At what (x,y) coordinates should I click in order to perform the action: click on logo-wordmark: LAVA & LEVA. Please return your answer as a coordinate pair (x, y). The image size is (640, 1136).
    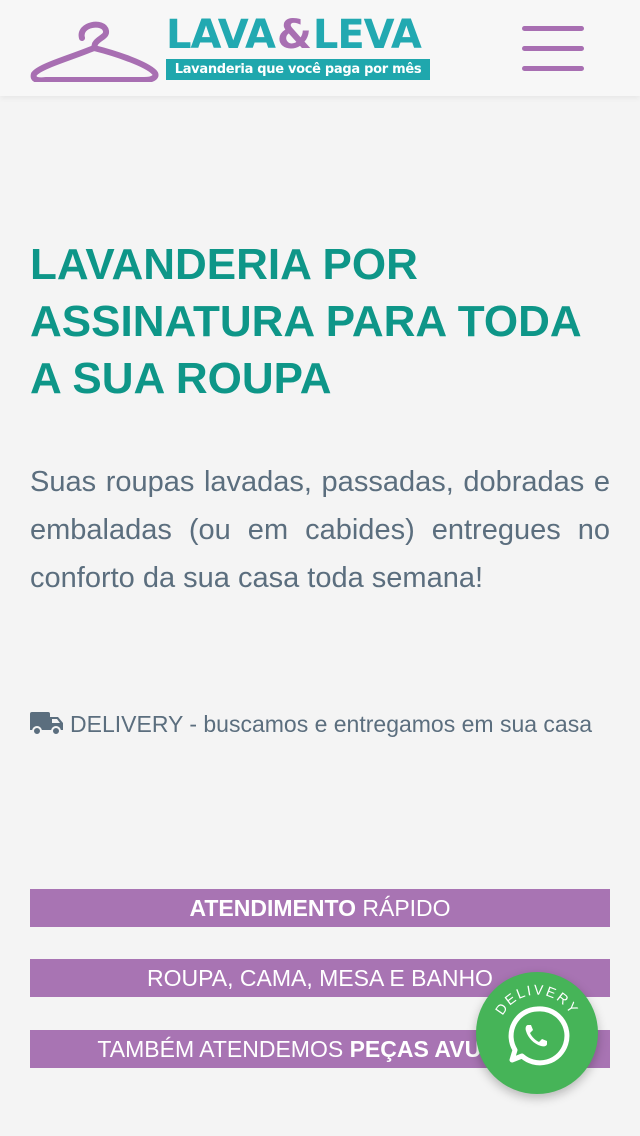
    Looking at the image, I should click on (294, 35).